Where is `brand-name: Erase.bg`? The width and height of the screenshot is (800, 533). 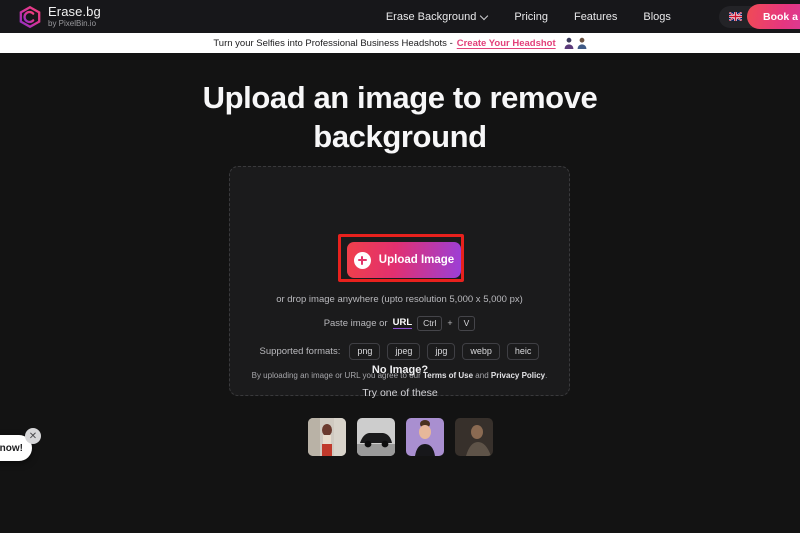 brand-name: Erase.bg is located at coordinates (74, 11).